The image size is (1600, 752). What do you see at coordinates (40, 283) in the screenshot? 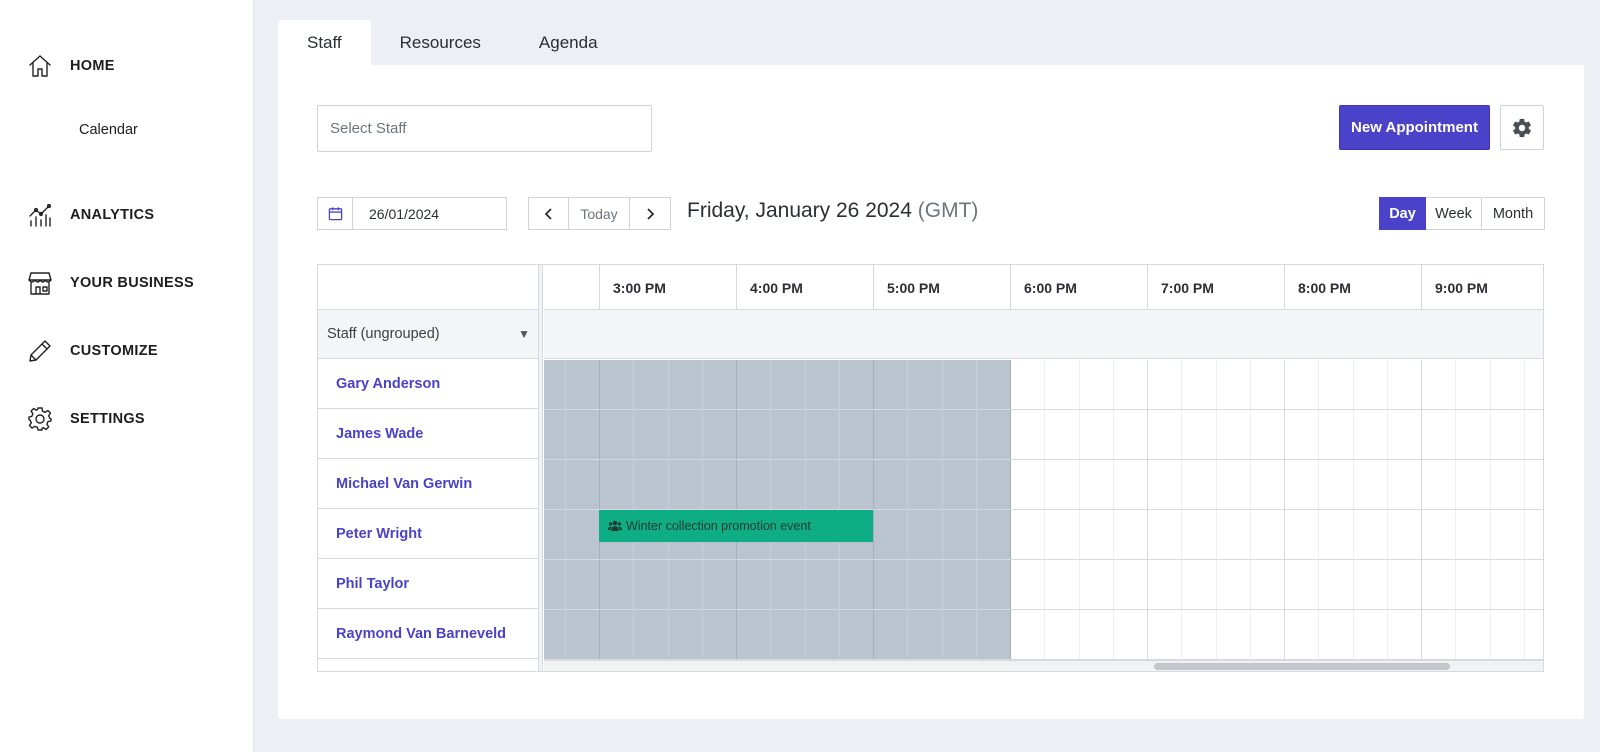
I see `store-icon` at bounding box center [40, 283].